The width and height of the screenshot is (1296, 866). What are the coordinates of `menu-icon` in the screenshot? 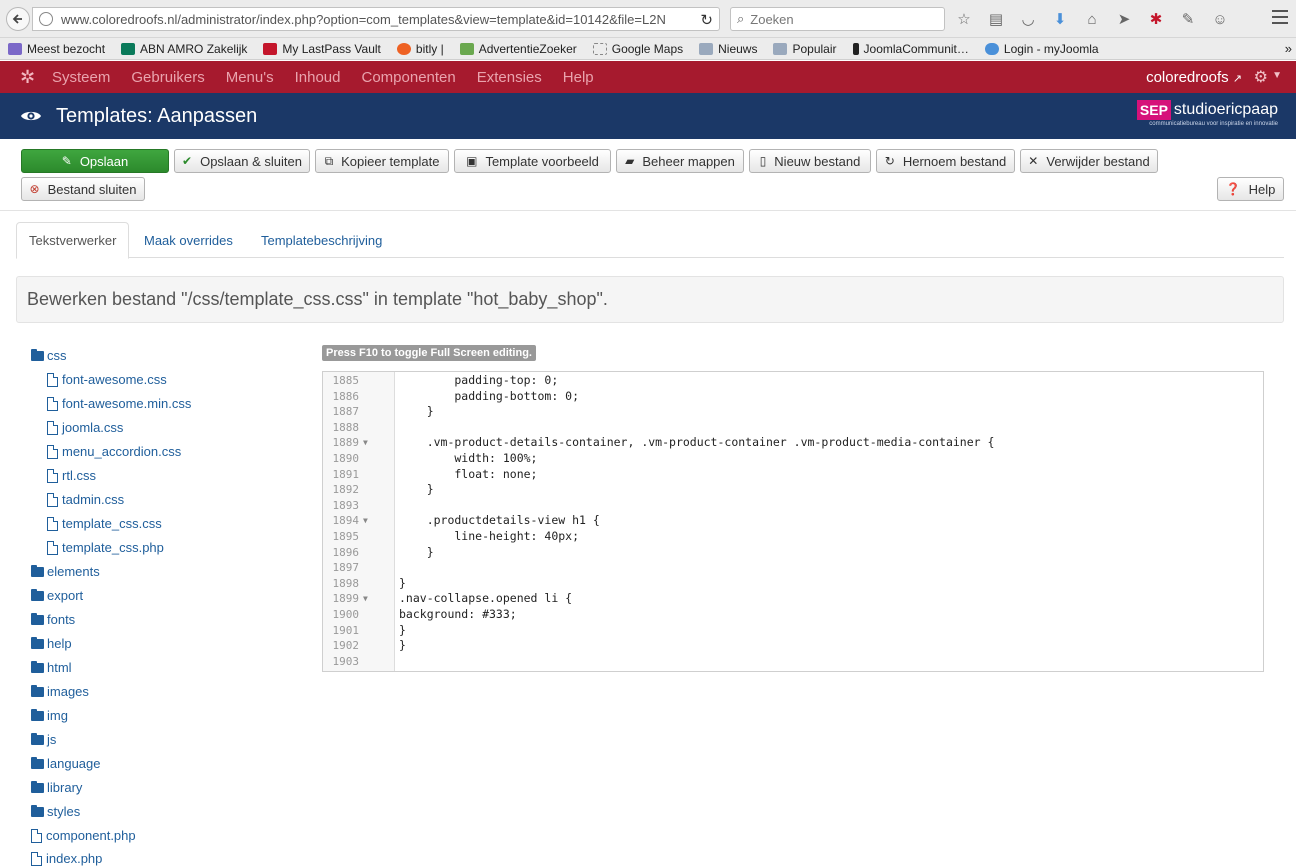 It's located at (1280, 18).